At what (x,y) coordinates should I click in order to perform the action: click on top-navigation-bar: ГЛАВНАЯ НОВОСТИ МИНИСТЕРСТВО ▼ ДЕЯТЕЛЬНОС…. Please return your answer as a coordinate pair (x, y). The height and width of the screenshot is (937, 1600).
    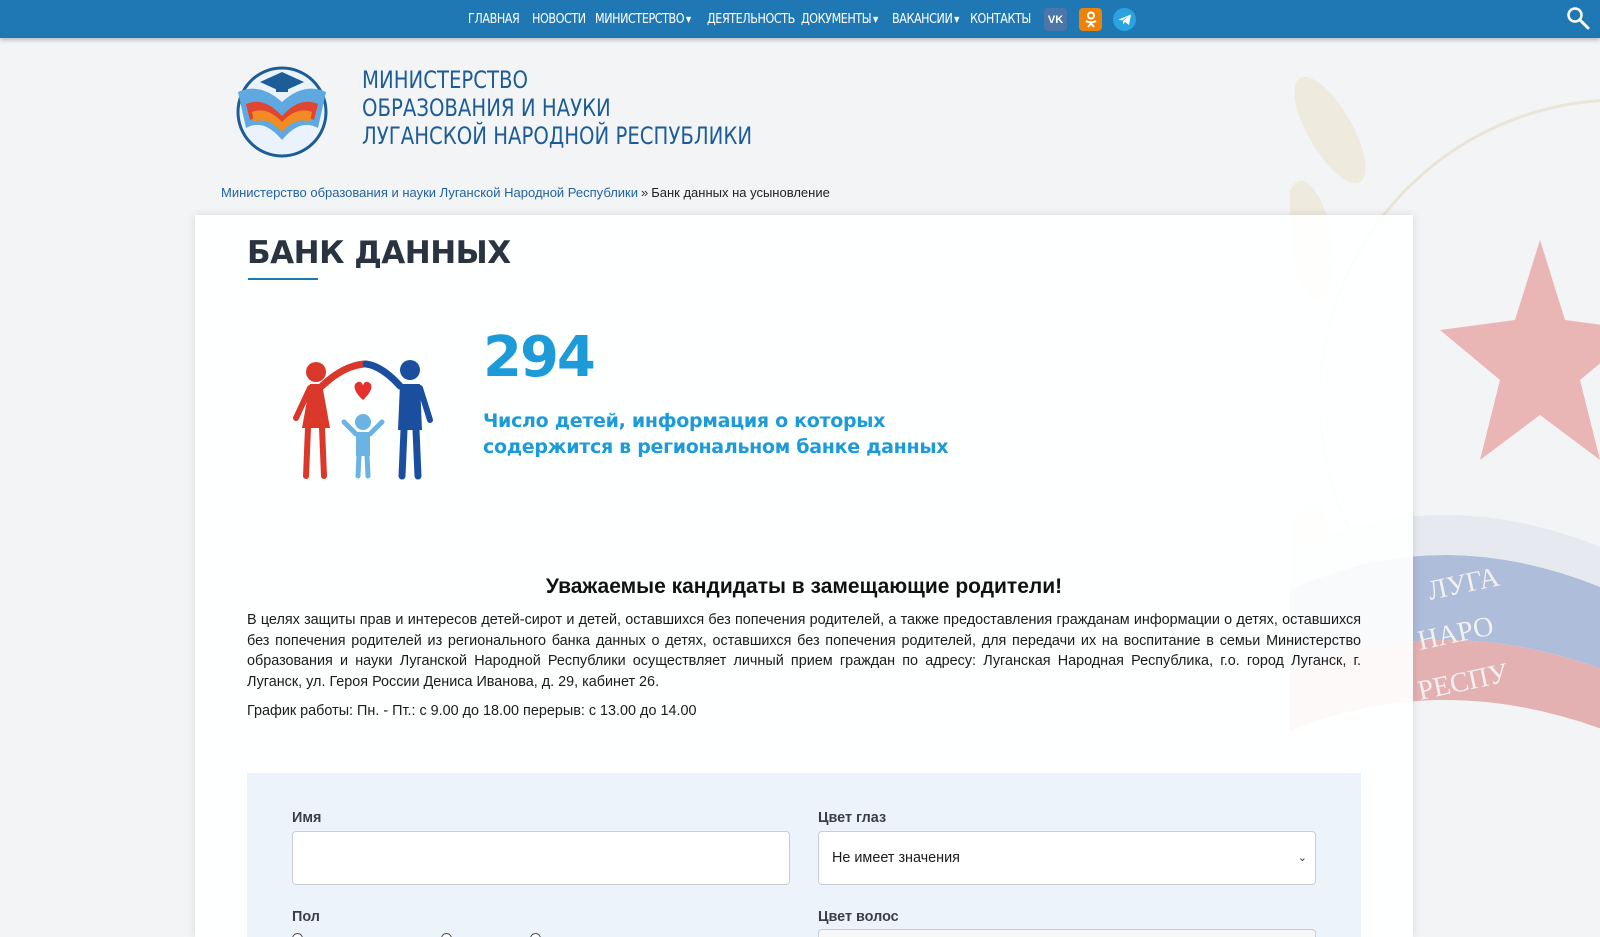
    Looking at the image, I should click on (800, 19).